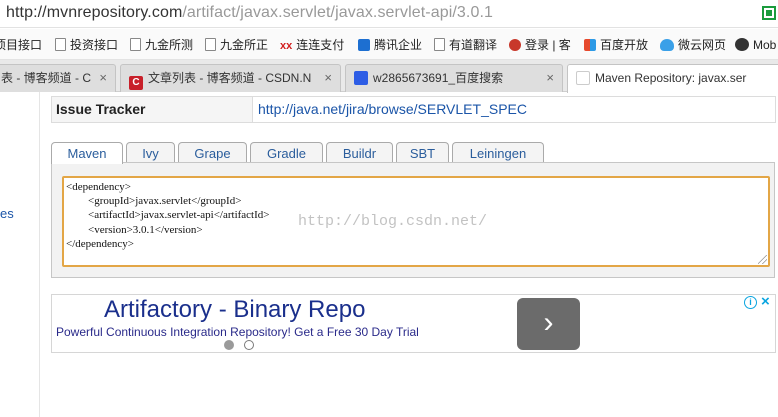 This screenshot has width=778, height=417. What do you see at coordinates (94, 12) in the screenshot?
I see `url-host: http://mvnrepository.com` at bounding box center [94, 12].